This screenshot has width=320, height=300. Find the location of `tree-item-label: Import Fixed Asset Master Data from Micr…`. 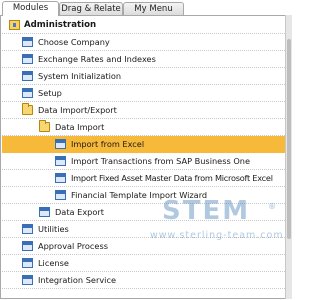

tree-item-label: Import Fixed Asset Master Data from Micr… is located at coordinates (172, 178).